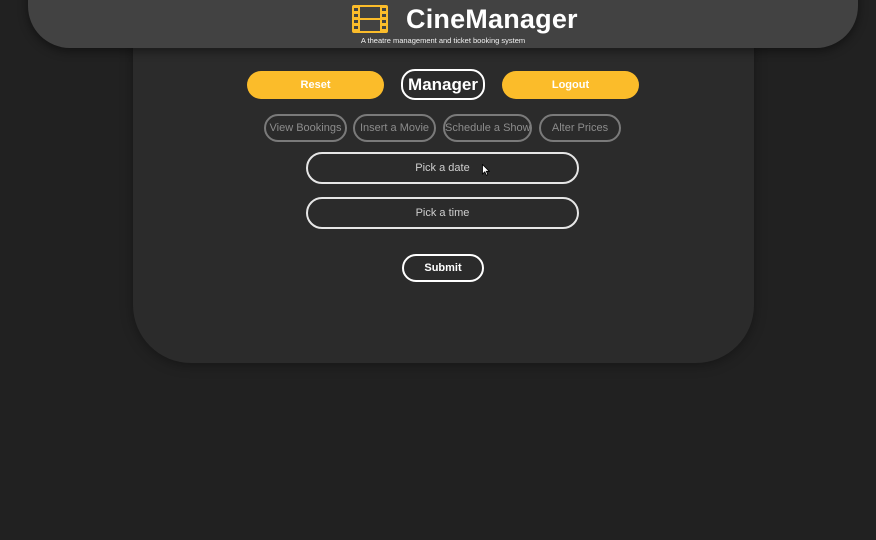 The image size is (876, 540). What do you see at coordinates (570, 85) in the screenshot?
I see `logout-button: Logout` at bounding box center [570, 85].